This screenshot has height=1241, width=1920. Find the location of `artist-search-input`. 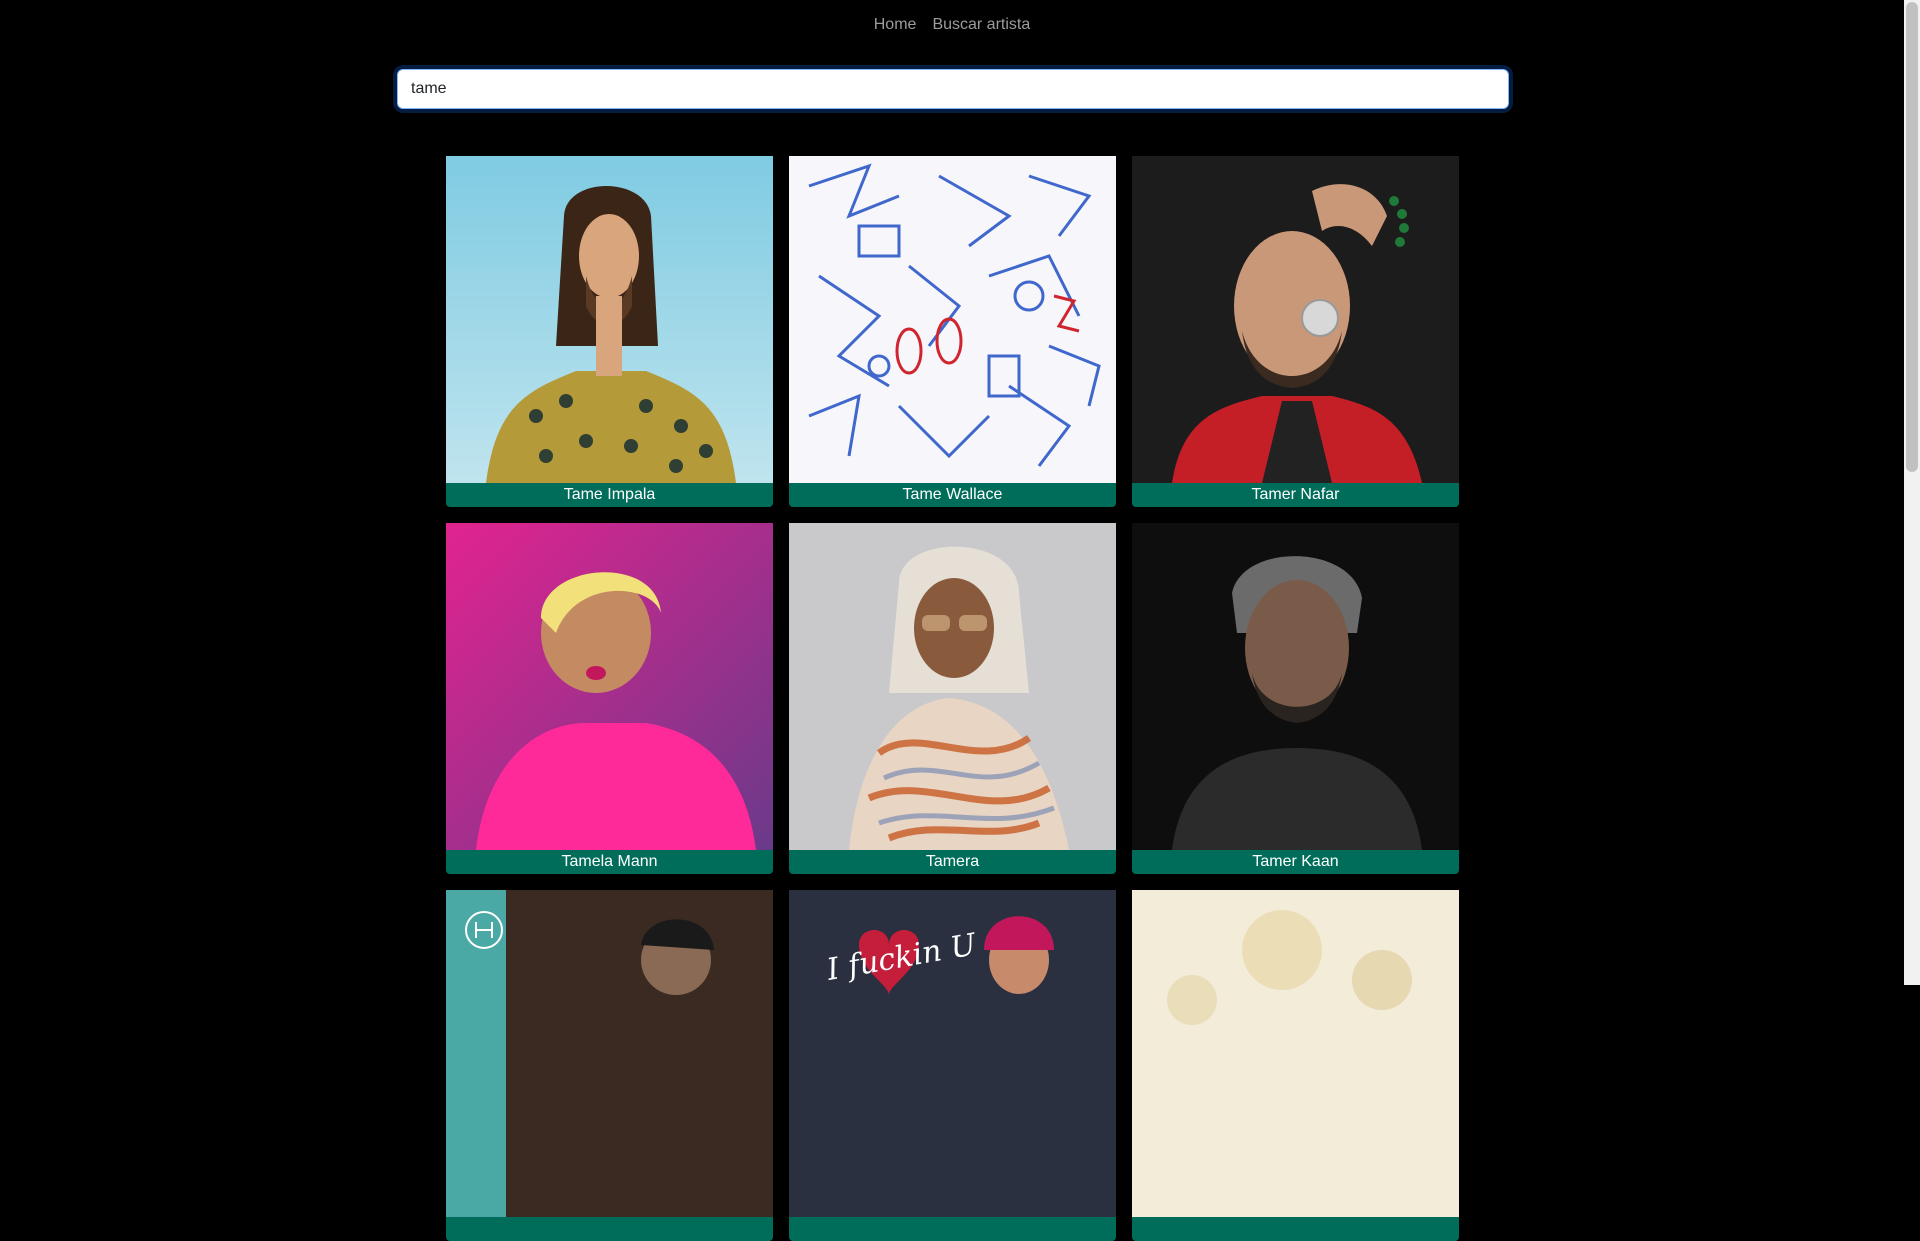

artist-search-input is located at coordinates (953, 89).